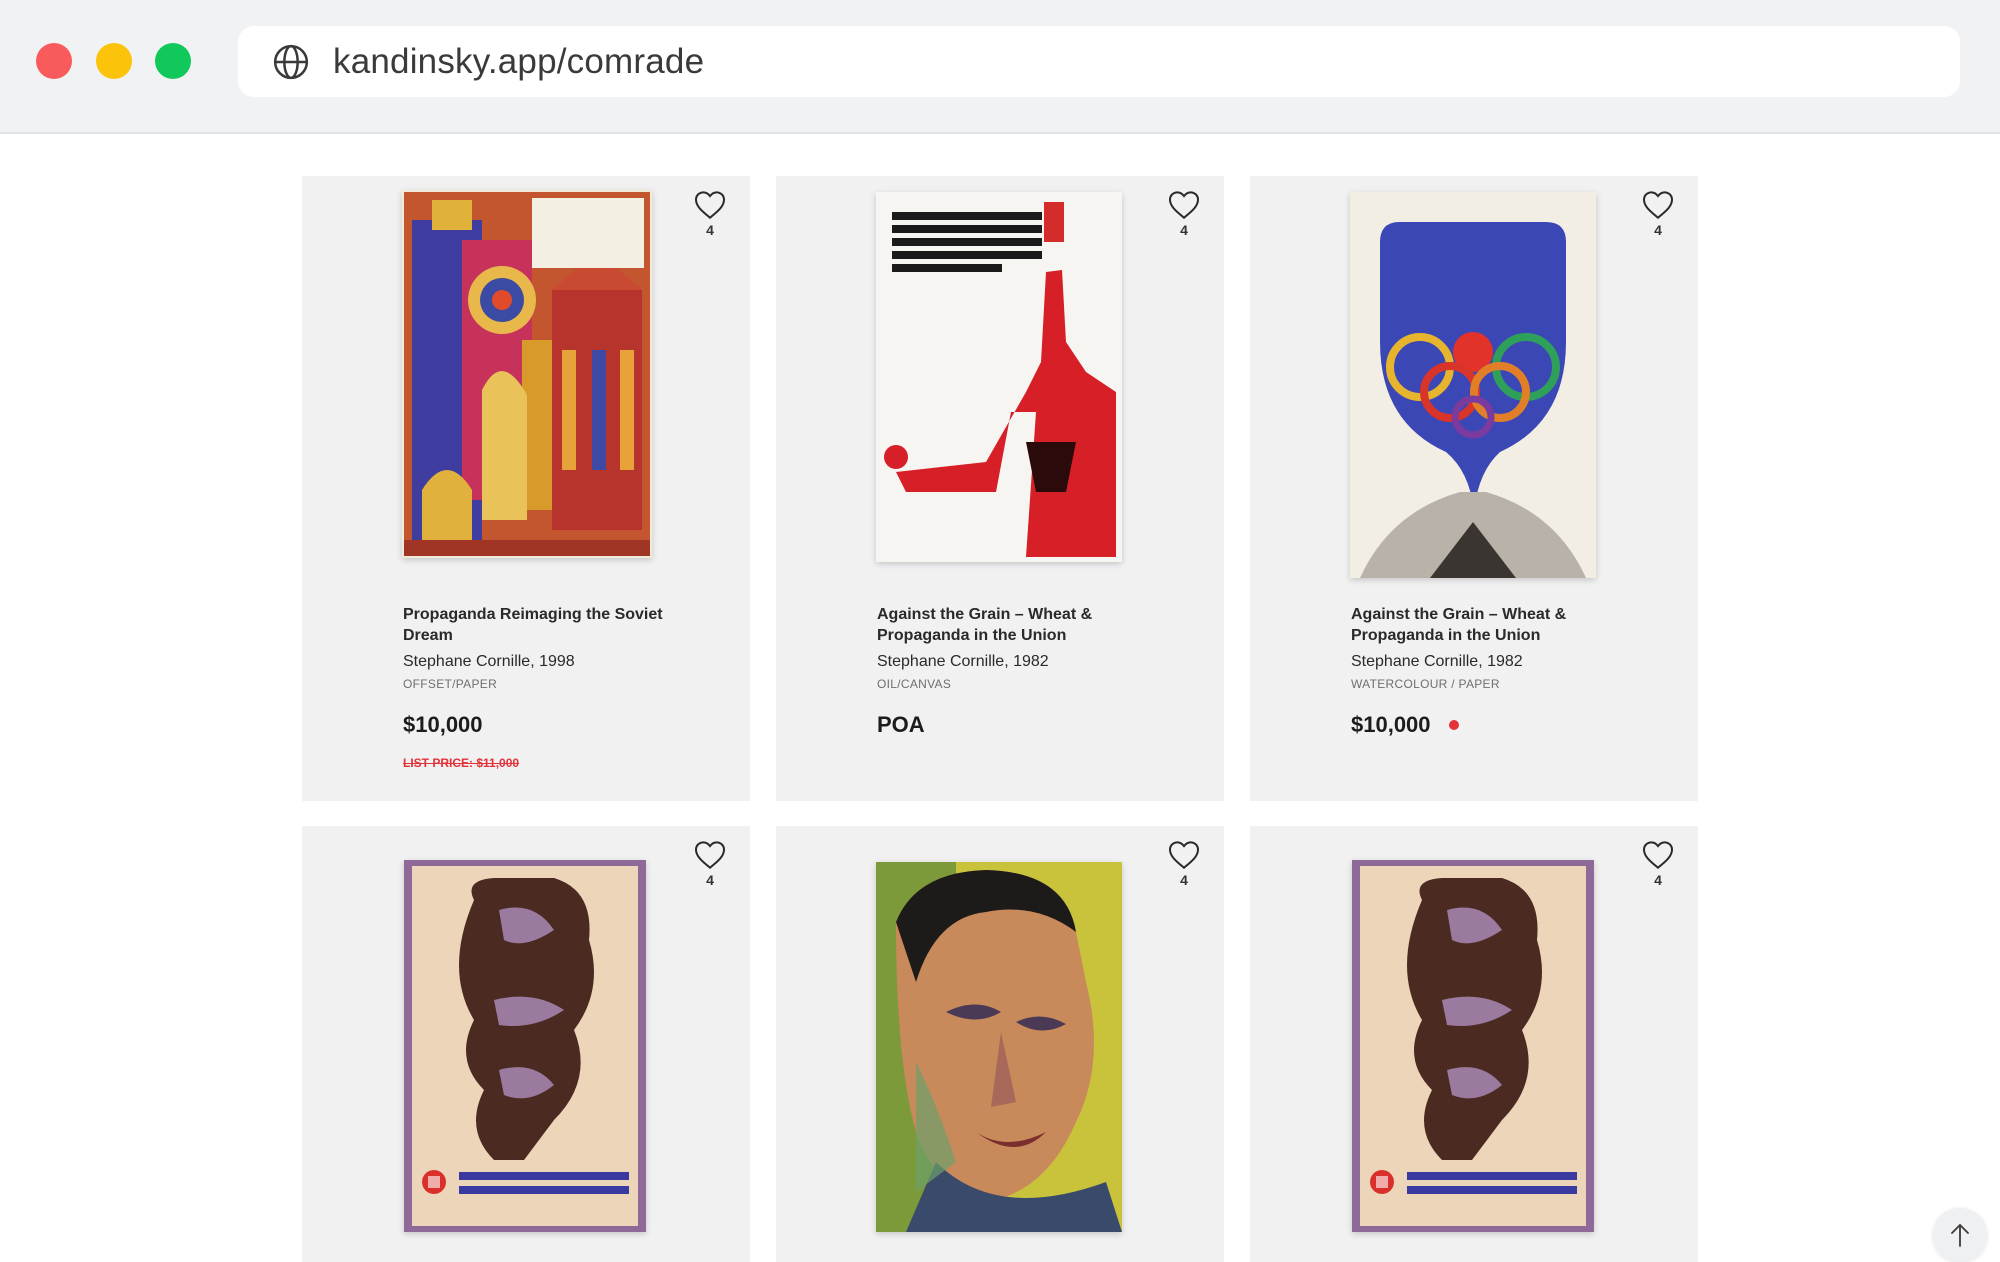 The height and width of the screenshot is (1262, 2000). I want to click on scroll-to-top-button, so click(1960, 1235).